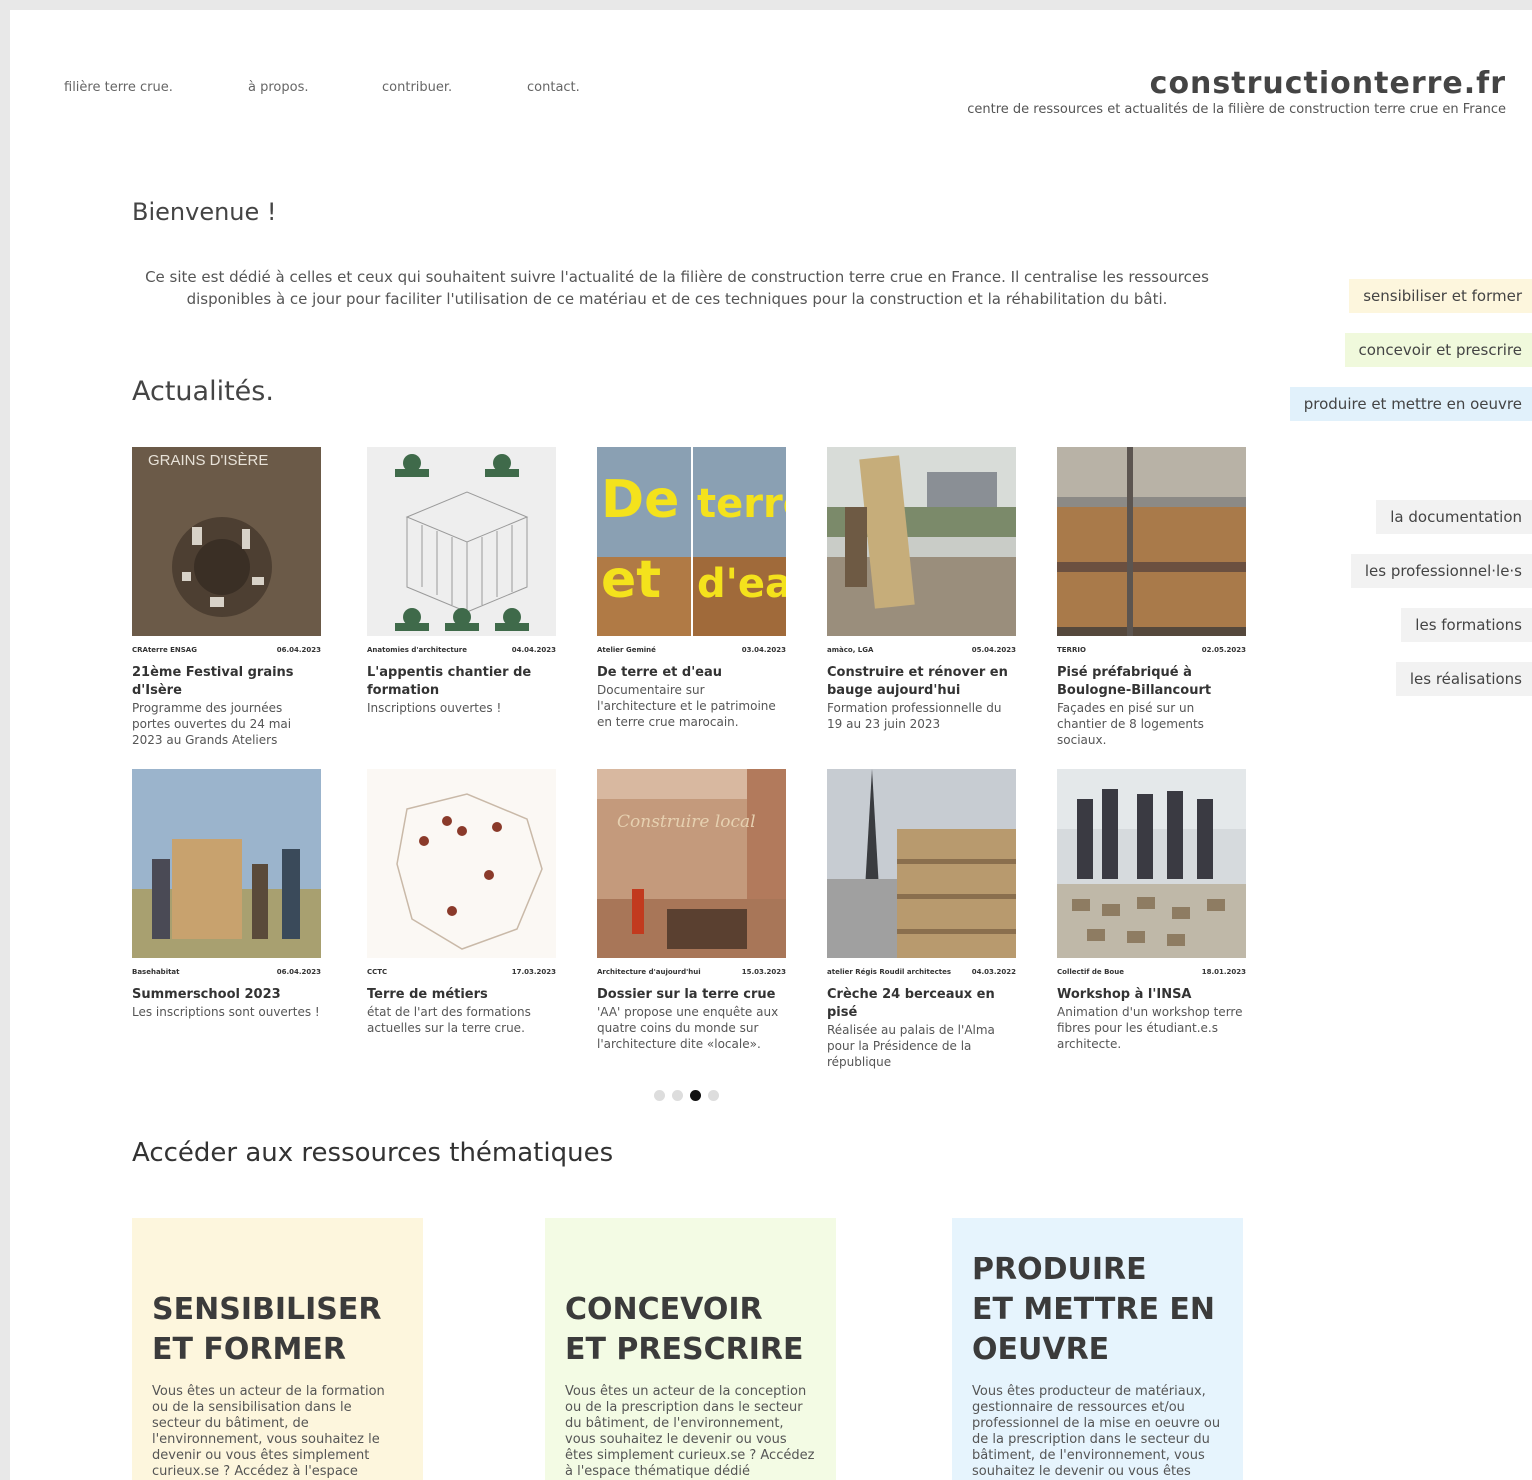 Image resolution: width=1532 pixels, height=1480 pixels. I want to click on news-card-meta: Architecture d'aujourd'hui 15.03.2023, so click(691, 972).